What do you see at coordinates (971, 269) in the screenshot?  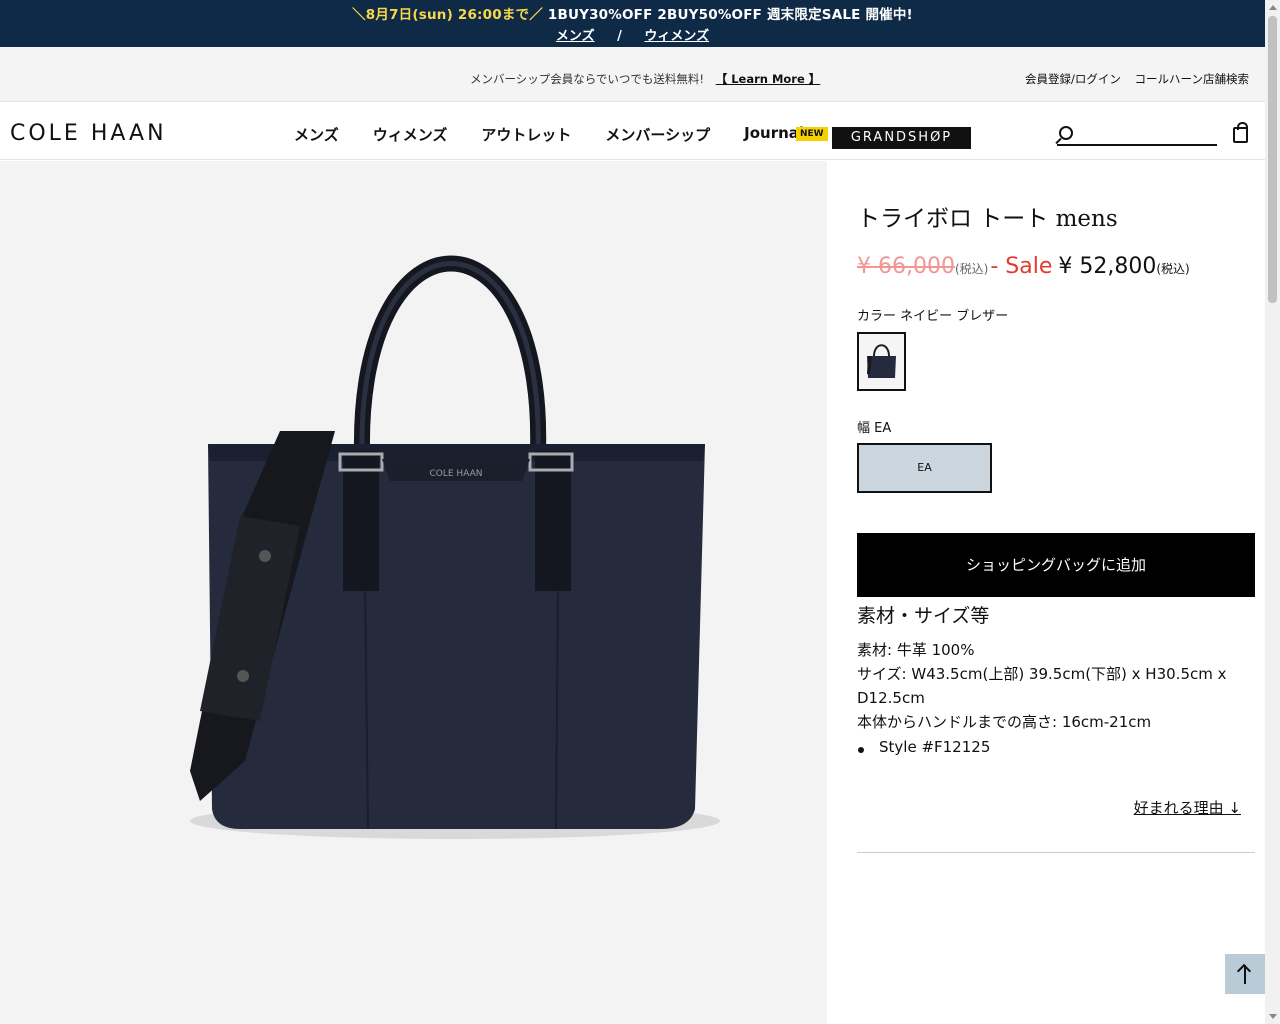 I see `tax-label: (税込)` at bounding box center [971, 269].